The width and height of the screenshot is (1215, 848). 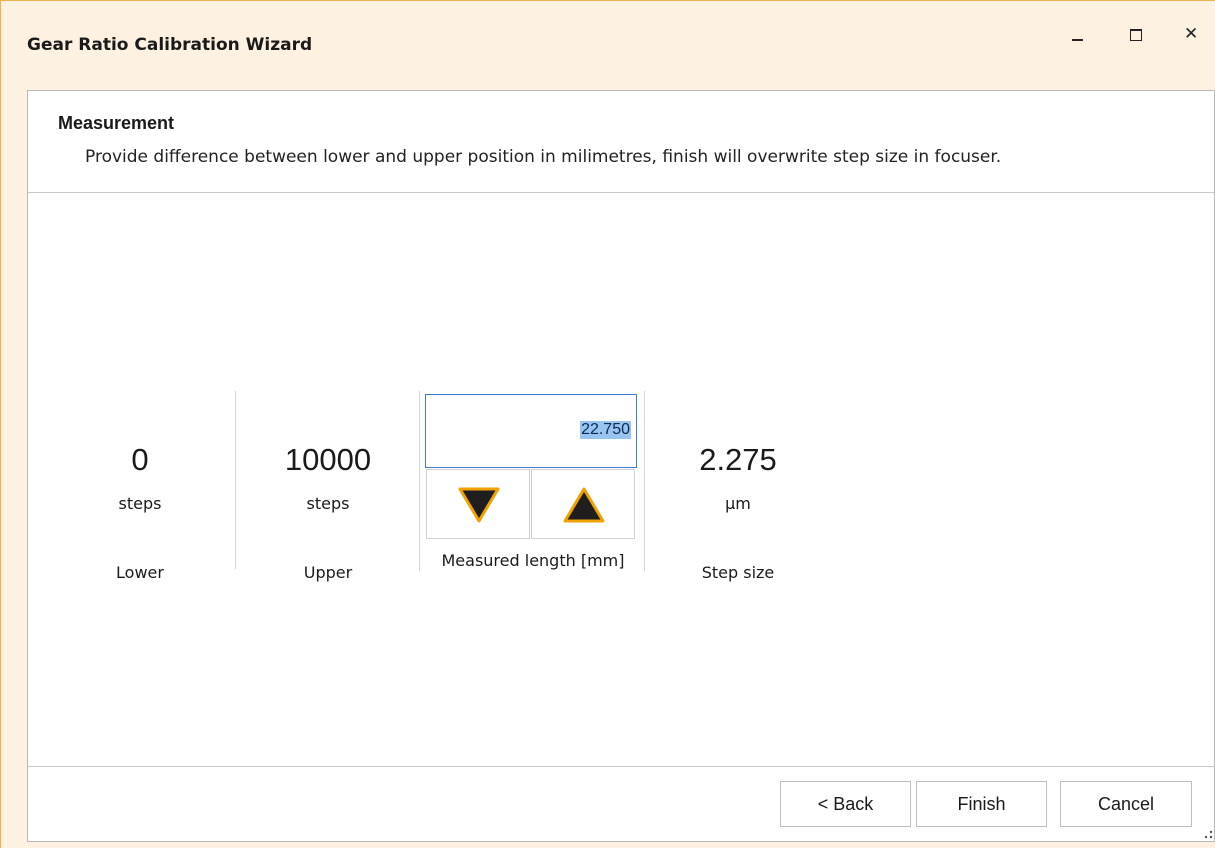 I want to click on measured-length-label: Measured length [mm], so click(x=533, y=560).